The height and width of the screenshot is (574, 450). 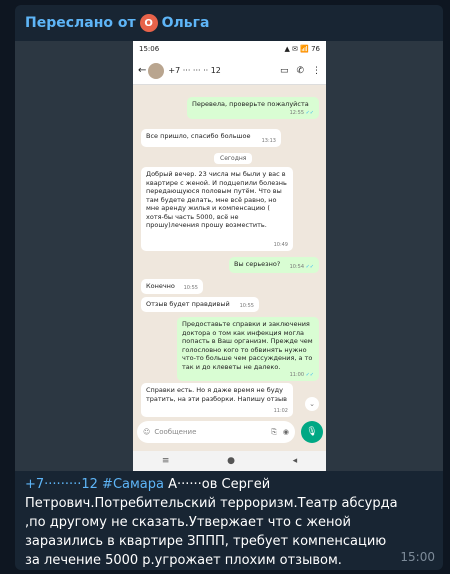 I want to click on chat-header: ← +7 ··· ··· ·· 12 ▭ ✆ ⋮, so click(x=229, y=71).